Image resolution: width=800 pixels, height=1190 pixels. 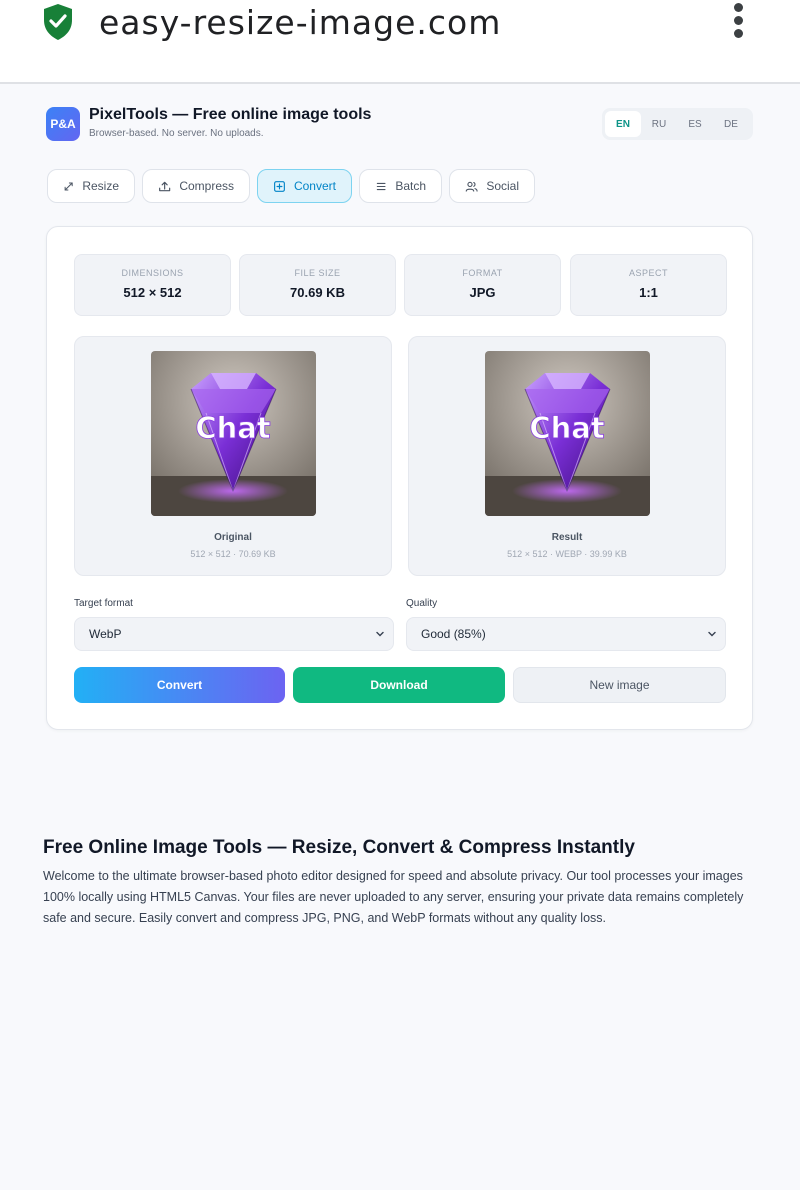 I want to click on result-preview: Chat Result 512 × 512 · WEBP · 39.99 KB, so click(x=567, y=456).